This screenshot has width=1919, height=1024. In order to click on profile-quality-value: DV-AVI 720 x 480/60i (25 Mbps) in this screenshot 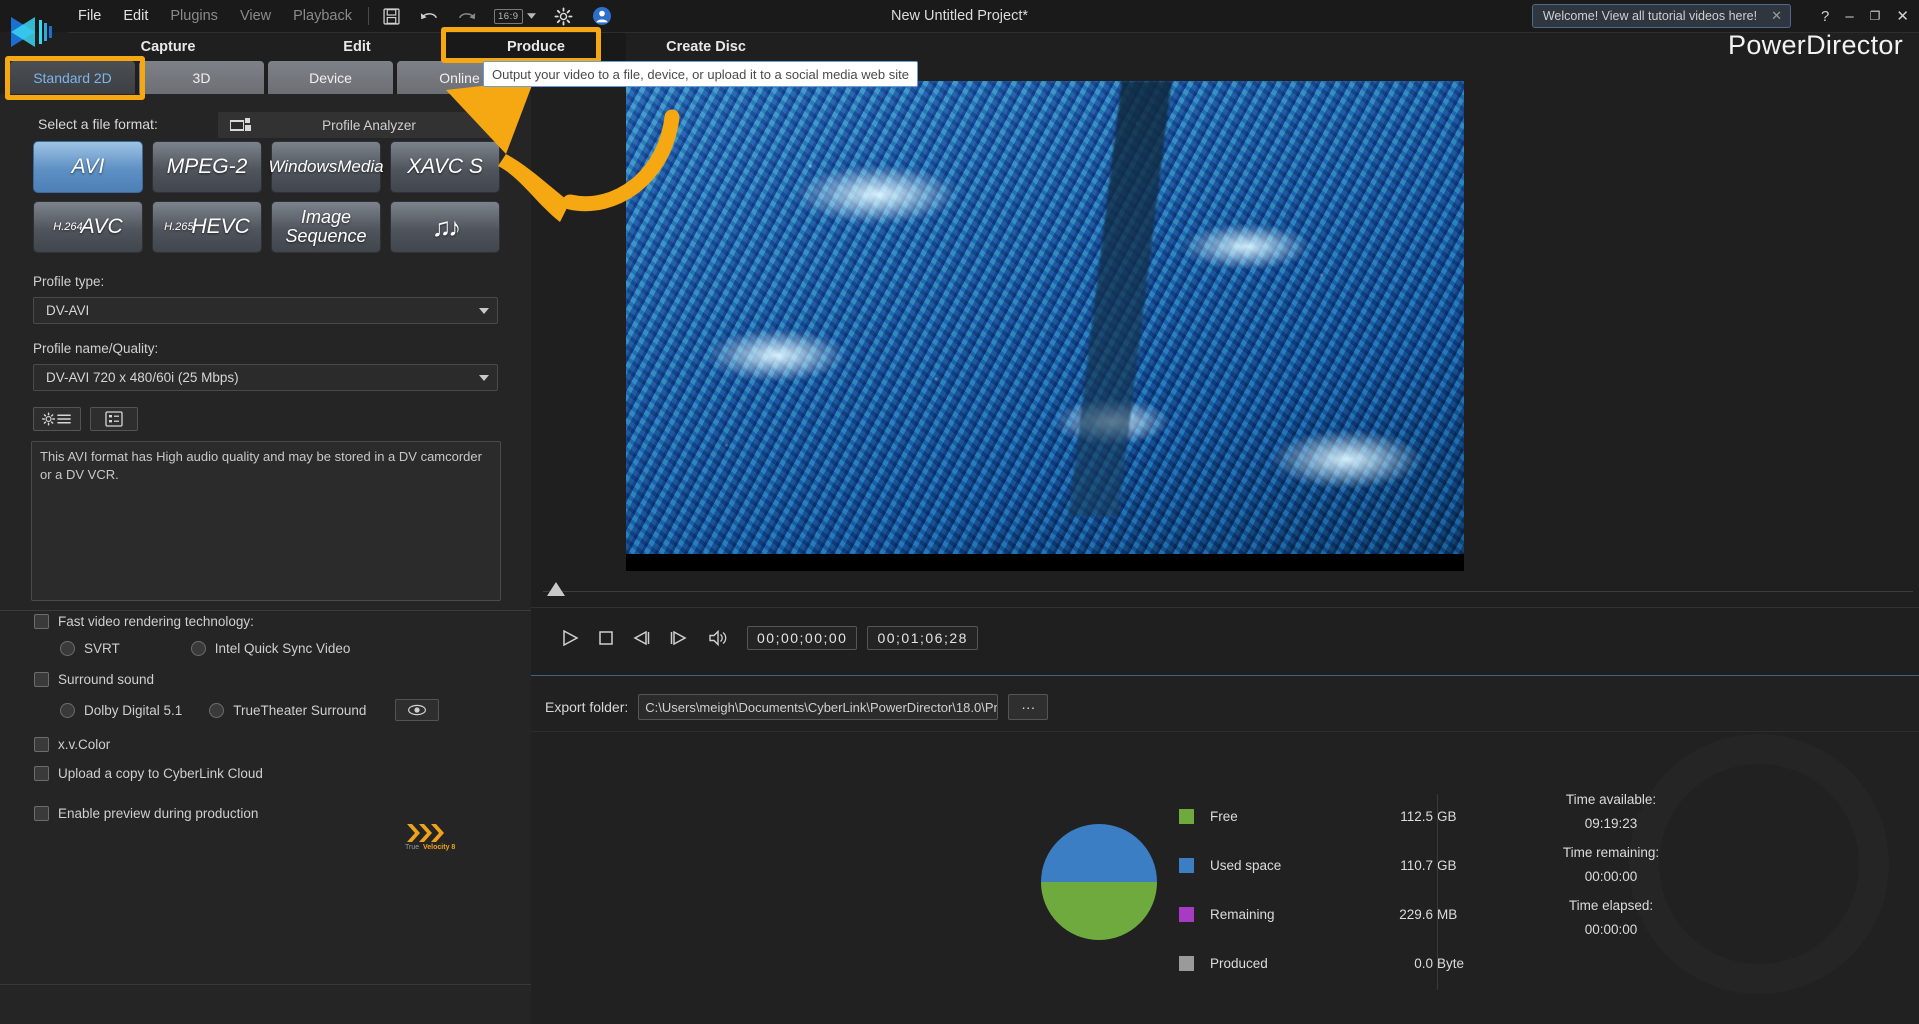, I will do `click(142, 377)`.